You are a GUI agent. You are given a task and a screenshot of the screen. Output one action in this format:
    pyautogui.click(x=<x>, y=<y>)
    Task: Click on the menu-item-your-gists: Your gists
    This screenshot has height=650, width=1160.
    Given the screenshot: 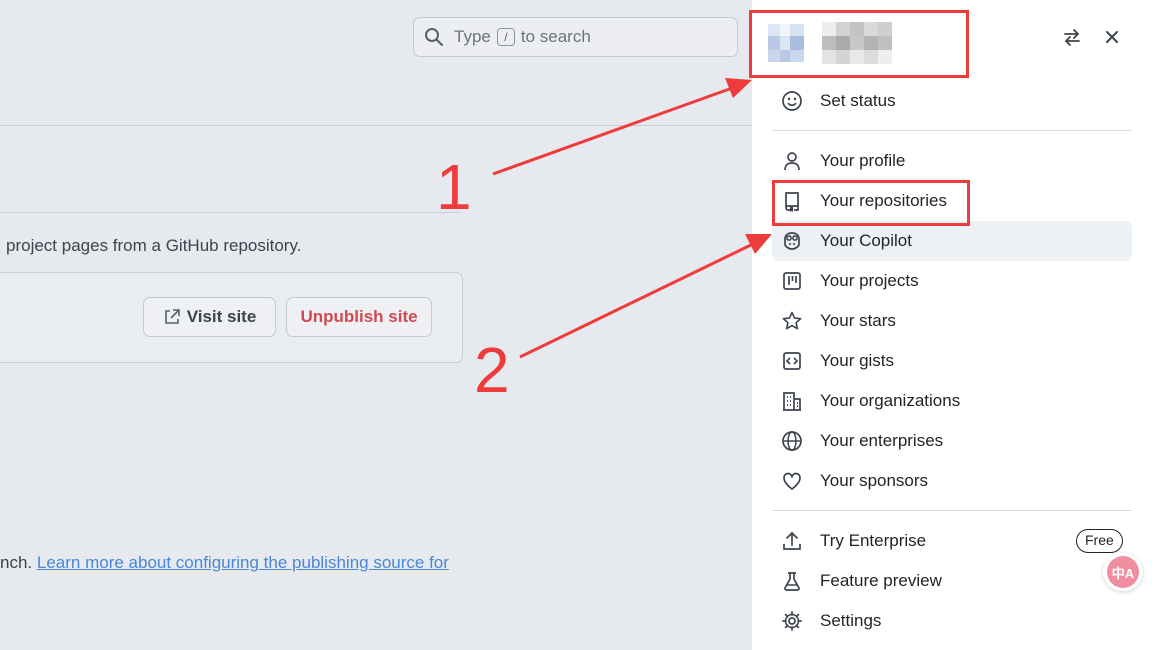 What is the action you would take?
    pyautogui.click(x=952, y=361)
    